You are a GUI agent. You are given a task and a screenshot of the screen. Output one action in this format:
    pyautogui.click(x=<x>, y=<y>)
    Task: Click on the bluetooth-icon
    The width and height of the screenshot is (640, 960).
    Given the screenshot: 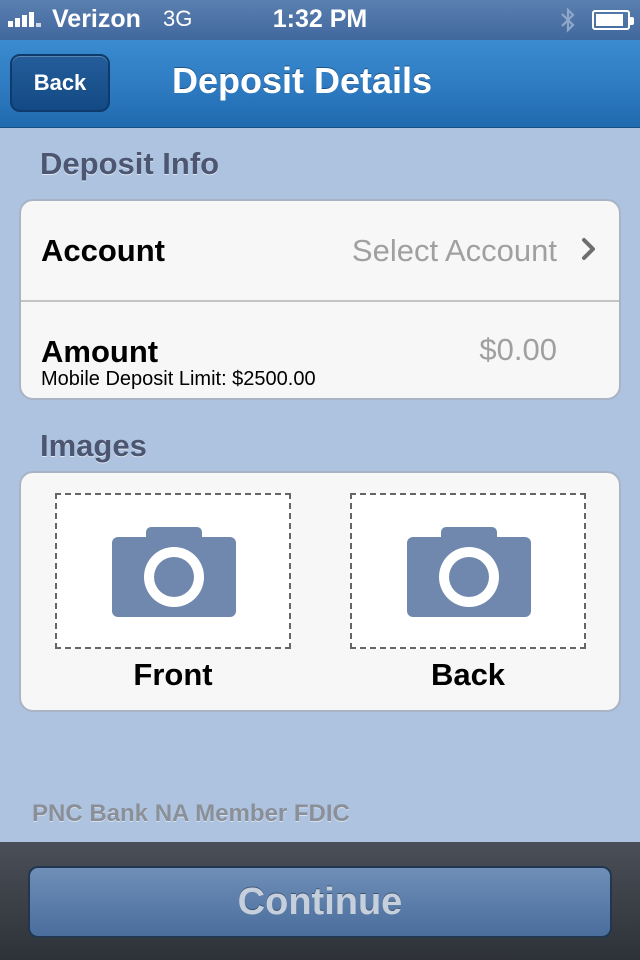 What is the action you would take?
    pyautogui.click(x=568, y=20)
    